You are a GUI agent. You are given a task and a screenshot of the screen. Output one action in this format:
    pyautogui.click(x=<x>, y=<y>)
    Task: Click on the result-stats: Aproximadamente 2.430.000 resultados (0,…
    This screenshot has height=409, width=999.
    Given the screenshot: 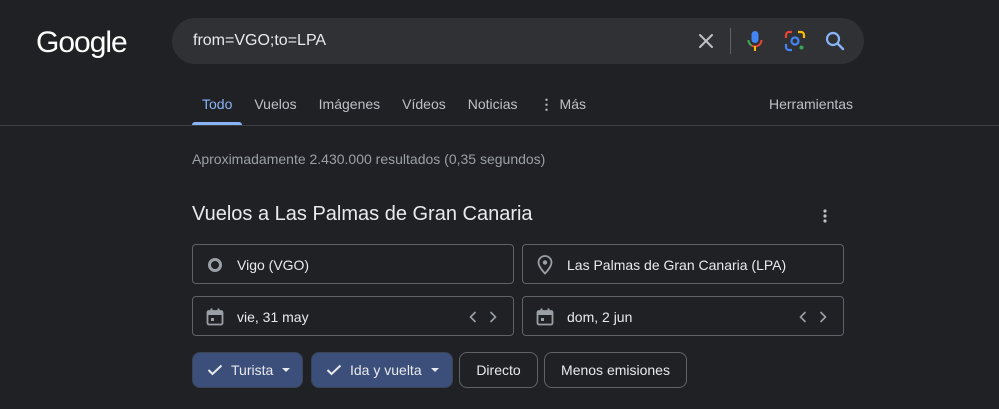 What is the action you would take?
    pyautogui.click(x=369, y=159)
    